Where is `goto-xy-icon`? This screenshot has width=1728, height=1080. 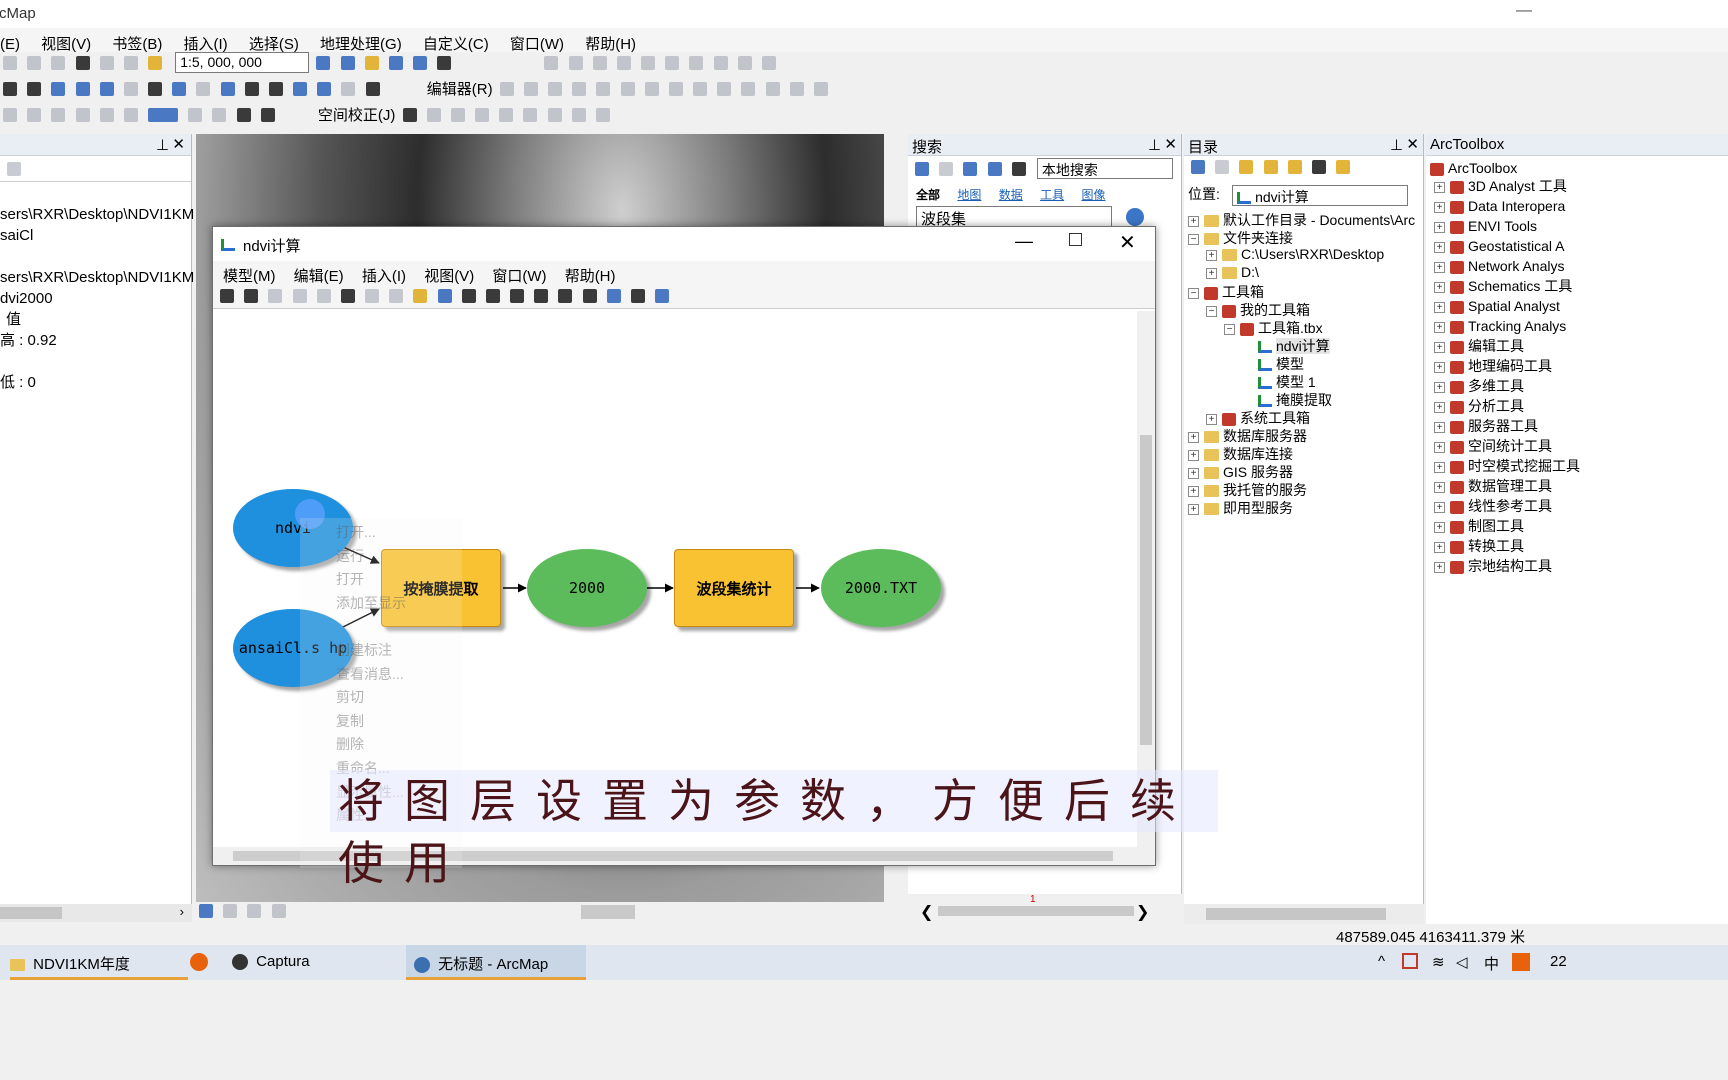 goto-xy-icon is located at coordinates (324, 88).